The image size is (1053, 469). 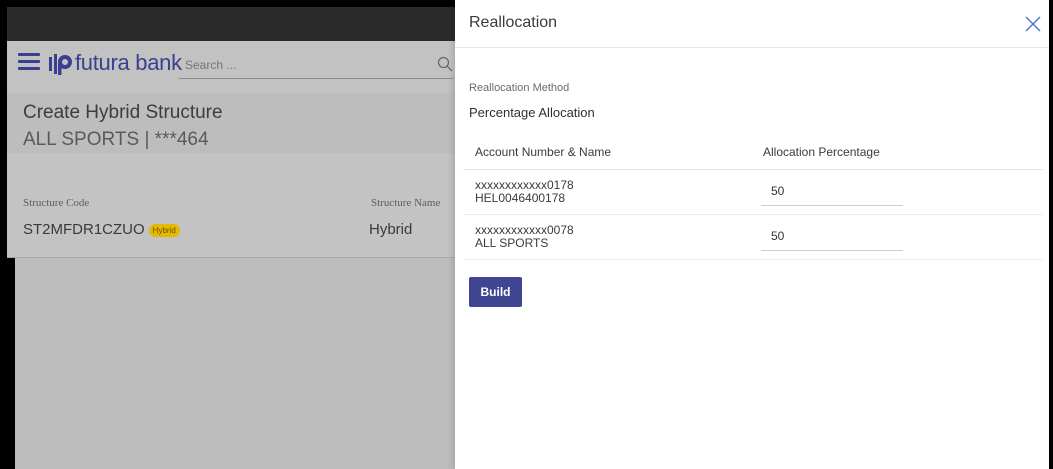 I want to click on drawer-title: Reallocation, so click(x=513, y=22).